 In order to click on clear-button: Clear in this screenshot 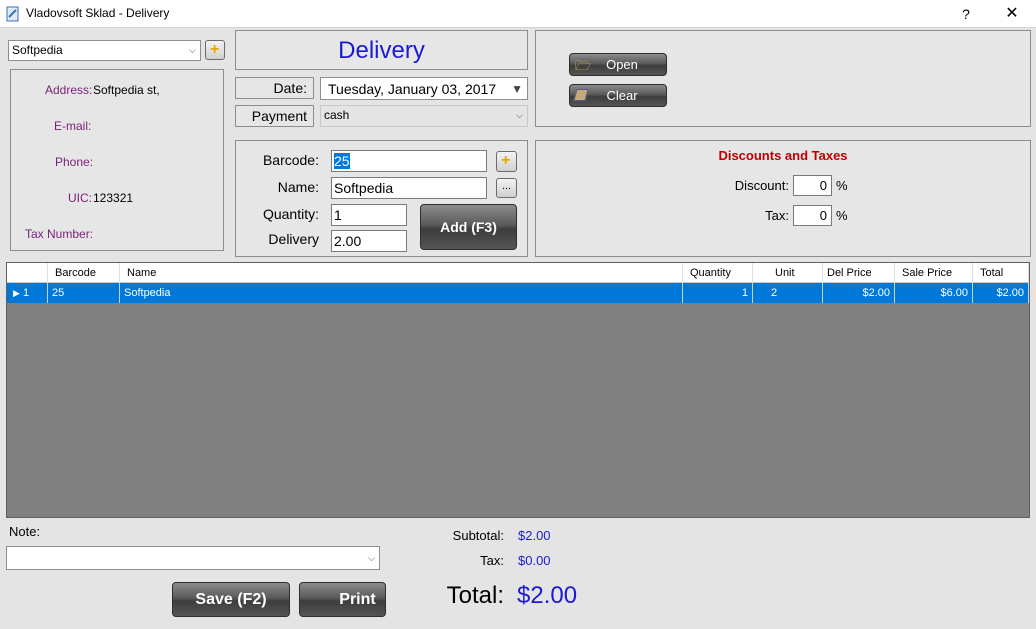, I will do `click(618, 95)`.